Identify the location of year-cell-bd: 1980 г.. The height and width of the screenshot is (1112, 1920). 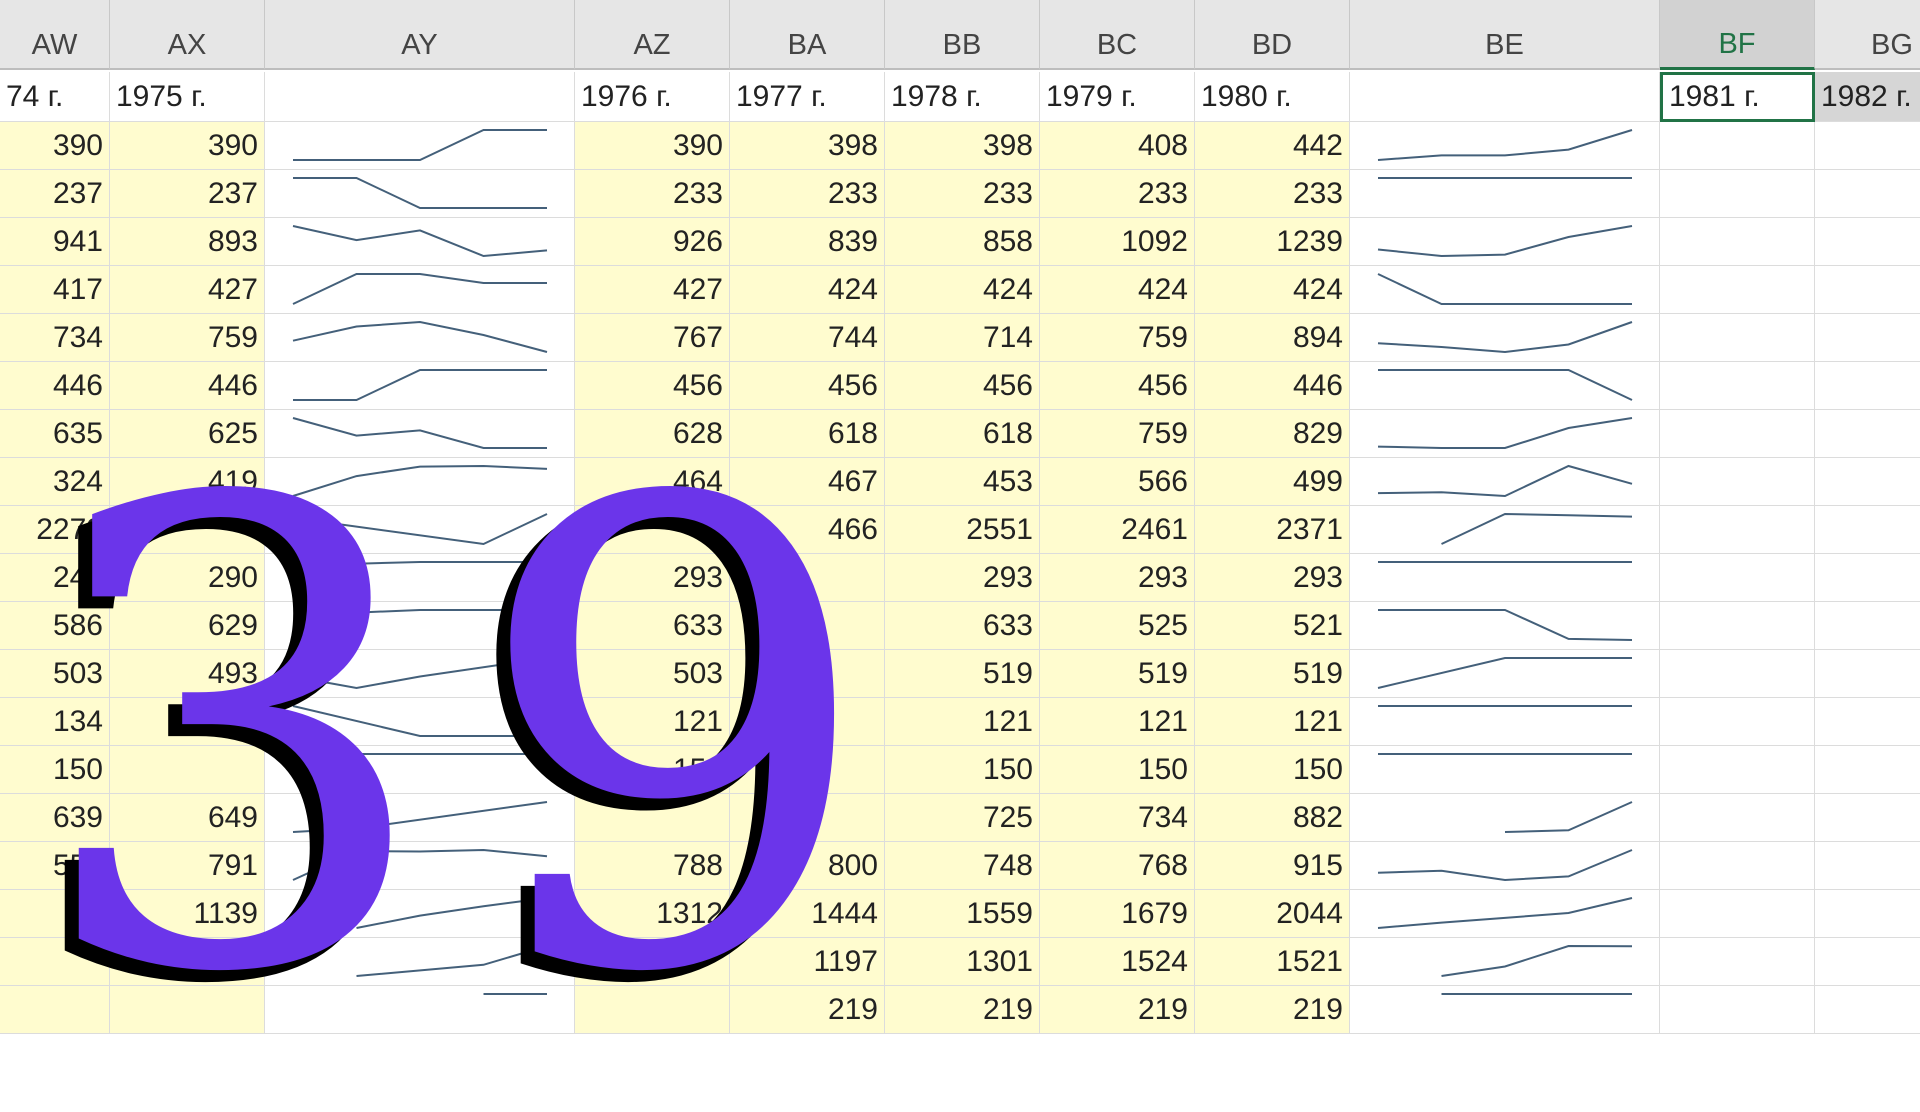
(1272, 97).